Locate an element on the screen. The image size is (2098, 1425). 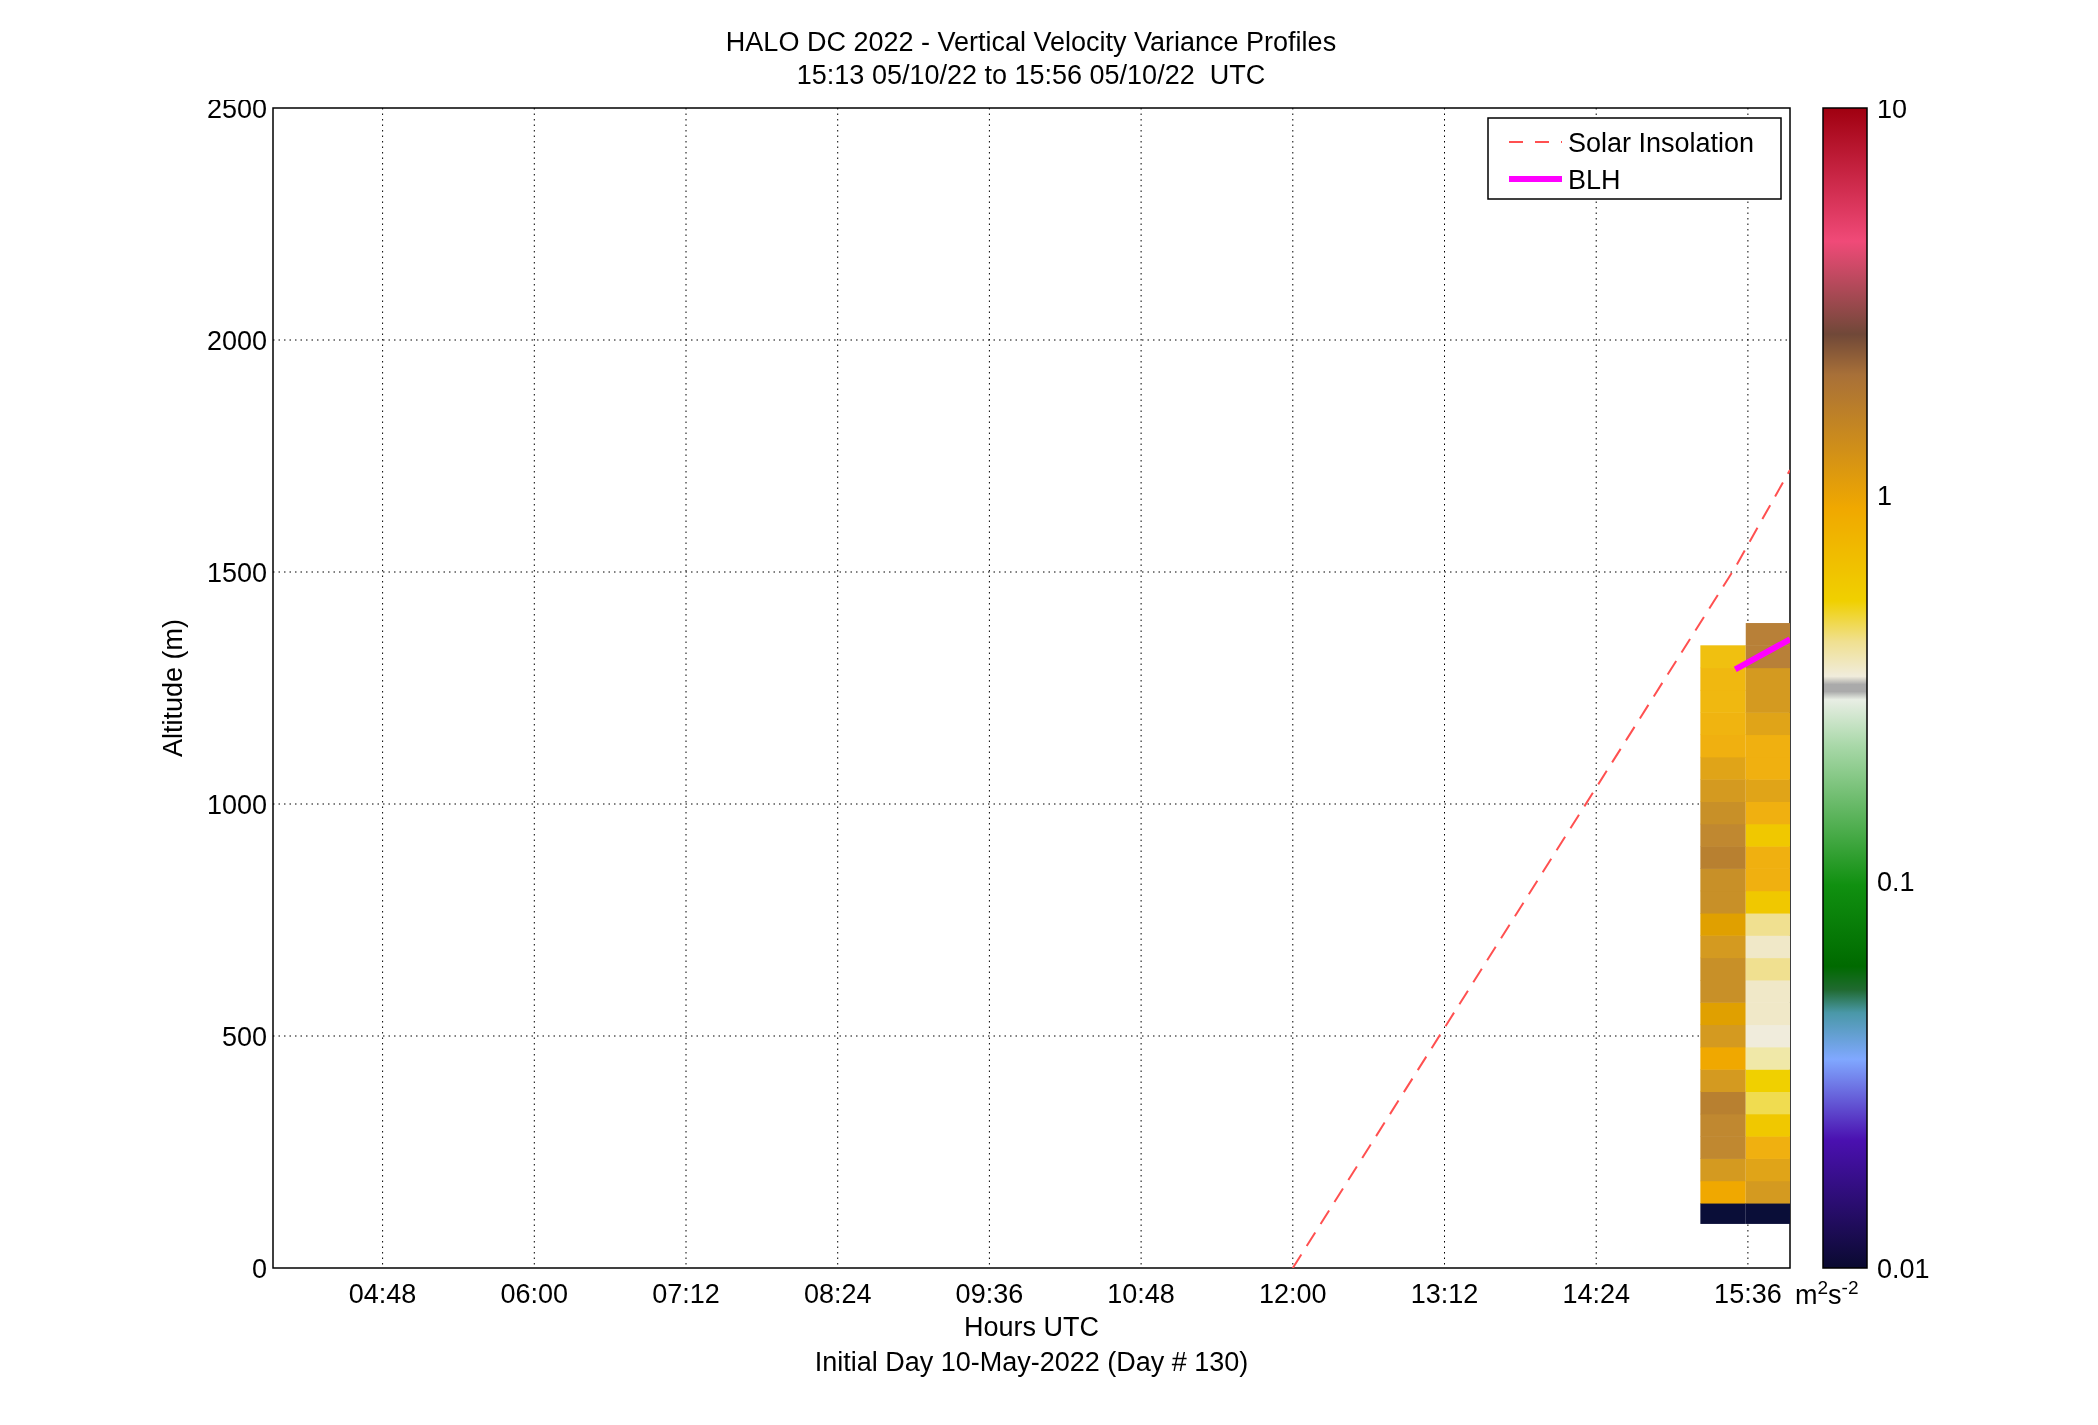
x-tick-label: 14:24 is located at coordinates (1596, 1294).